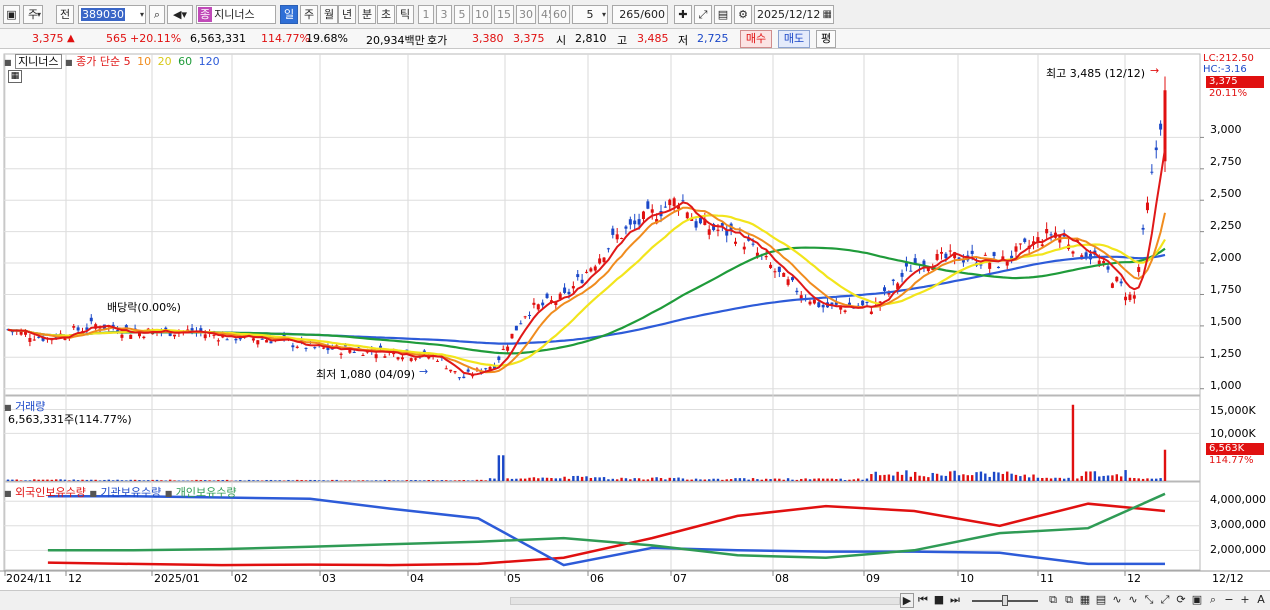 The width and height of the screenshot is (1270, 610). I want to click on foreign-holdings-legend: 외국인보유수량, so click(50, 492).